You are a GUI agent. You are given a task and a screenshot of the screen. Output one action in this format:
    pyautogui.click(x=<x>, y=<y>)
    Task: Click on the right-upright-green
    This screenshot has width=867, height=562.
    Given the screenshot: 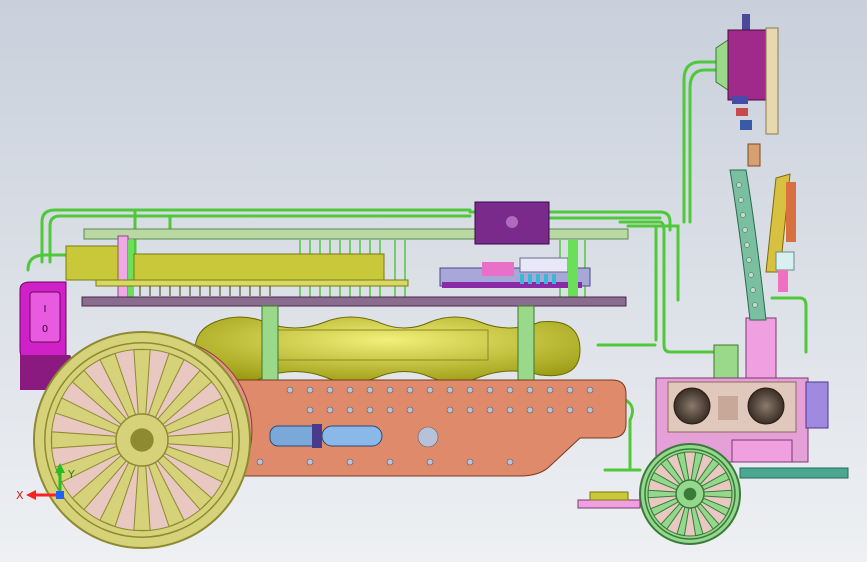 What is the action you would take?
    pyautogui.click(x=573, y=269)
    